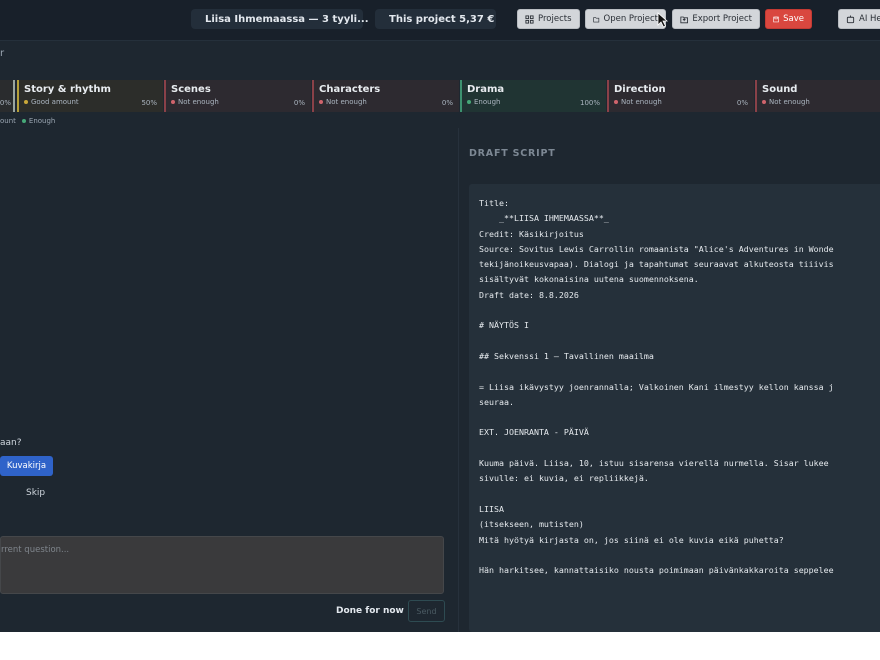 This screenshot has height=660, width=880. Describe the element at coordinates (23, 121) in the screenshot. I see `legend-dot` at that location.